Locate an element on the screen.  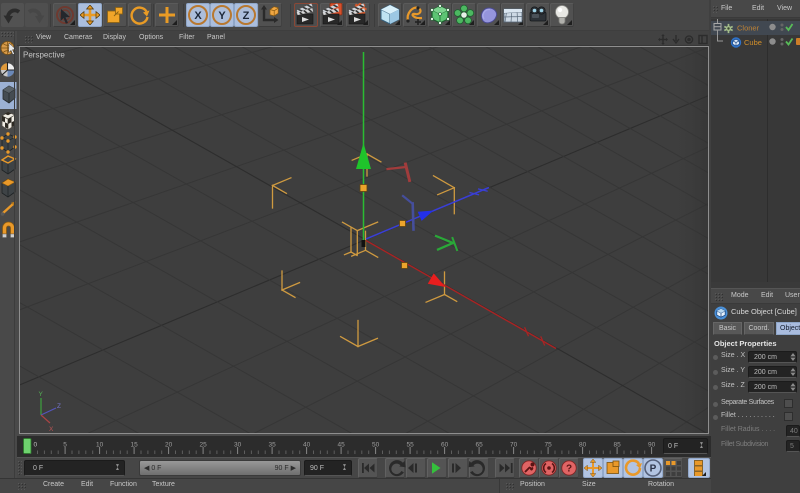
svg-text: 70 is located at coordinates (514, 445).